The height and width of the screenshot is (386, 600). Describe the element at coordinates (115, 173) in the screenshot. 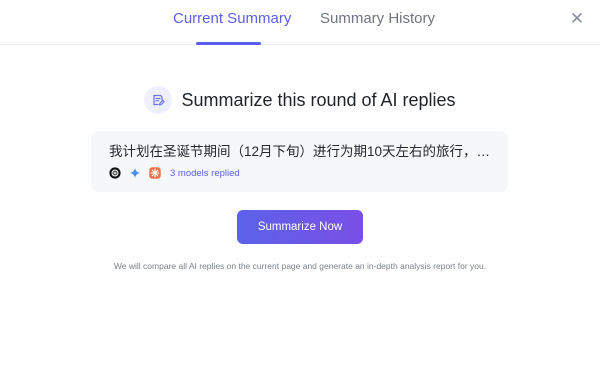

I see `chatgpt-icon` at that location.